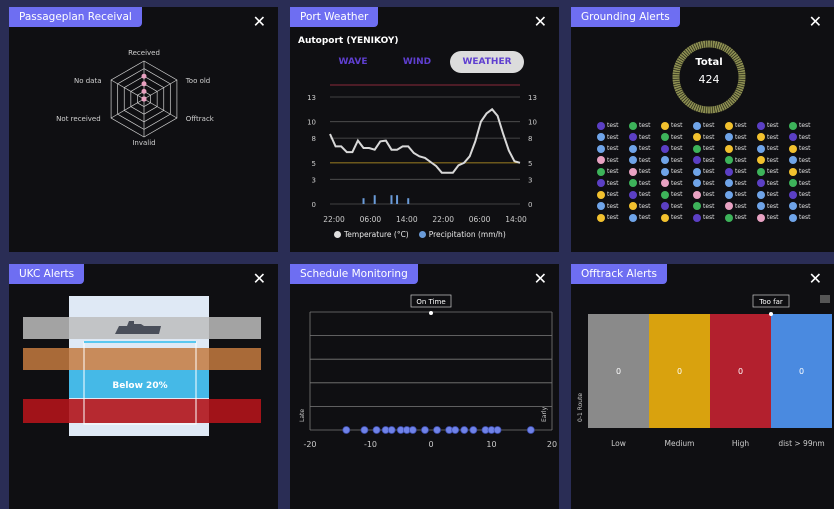 The image size is (834, 509). I want to click on x-tick: 22:00, so click(443, 219).